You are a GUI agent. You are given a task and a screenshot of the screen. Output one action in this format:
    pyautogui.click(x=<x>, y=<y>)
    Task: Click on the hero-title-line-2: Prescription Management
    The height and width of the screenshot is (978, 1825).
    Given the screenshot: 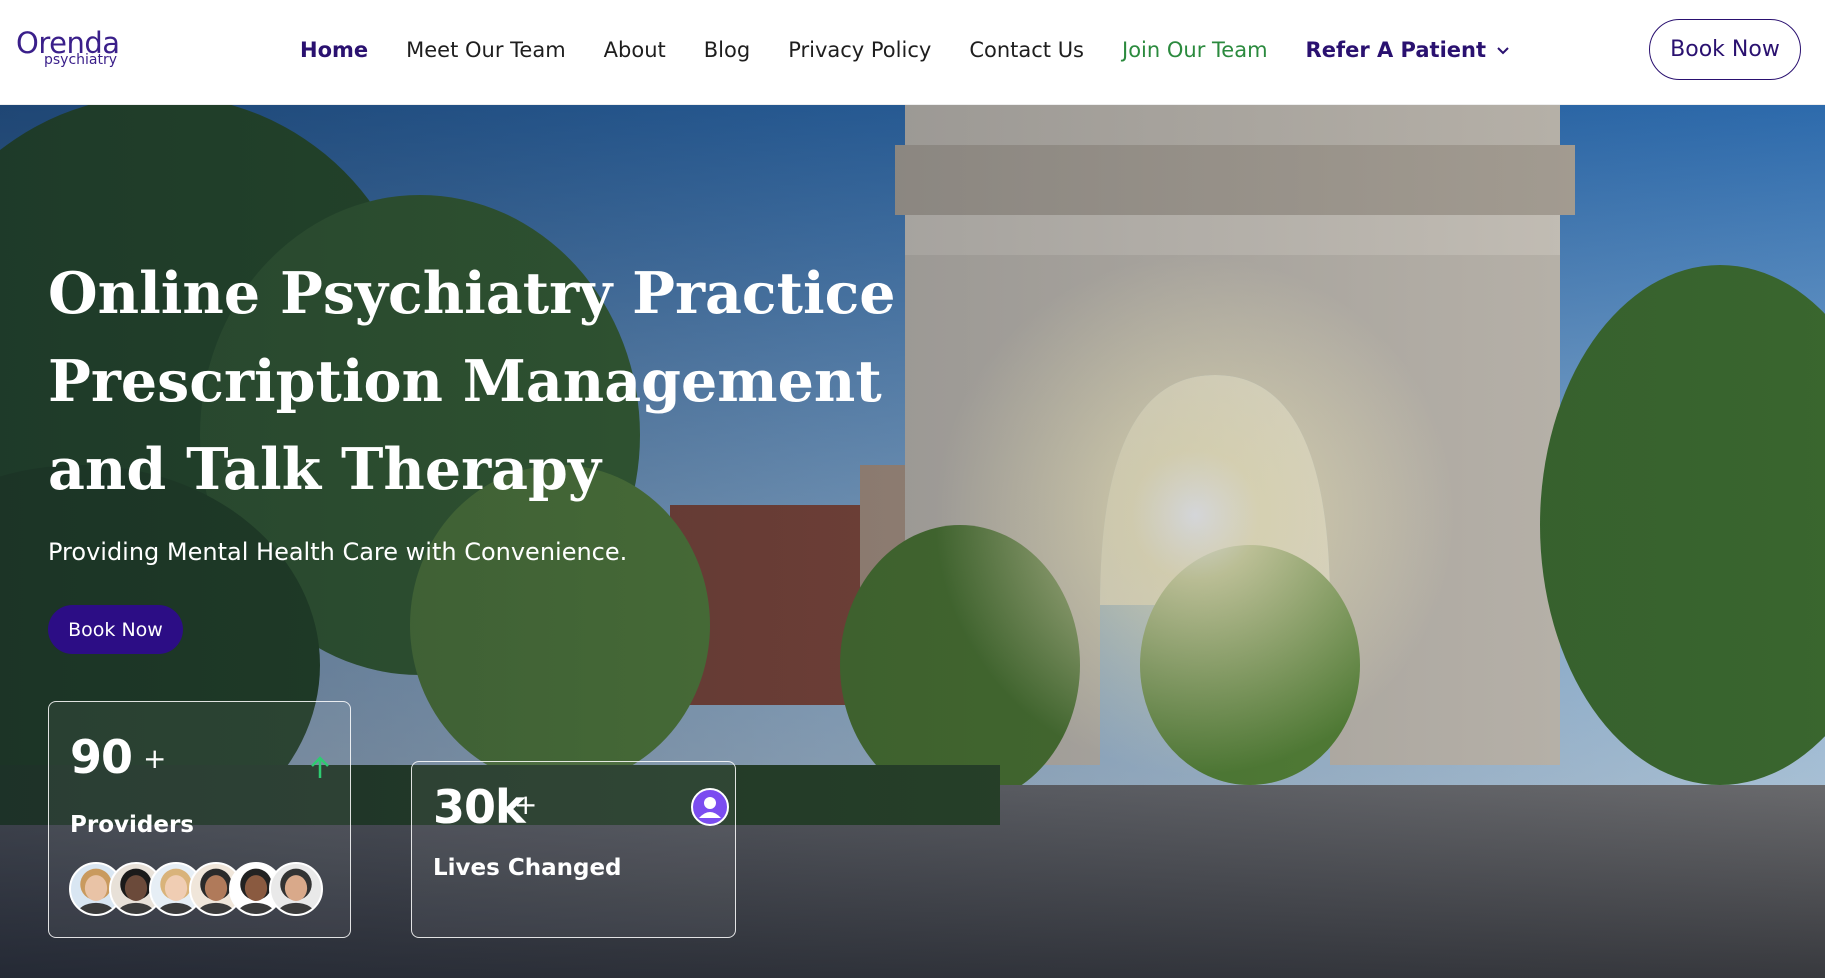 What is the action you would take?
    pyautogui.click(x=465, y=381)
    